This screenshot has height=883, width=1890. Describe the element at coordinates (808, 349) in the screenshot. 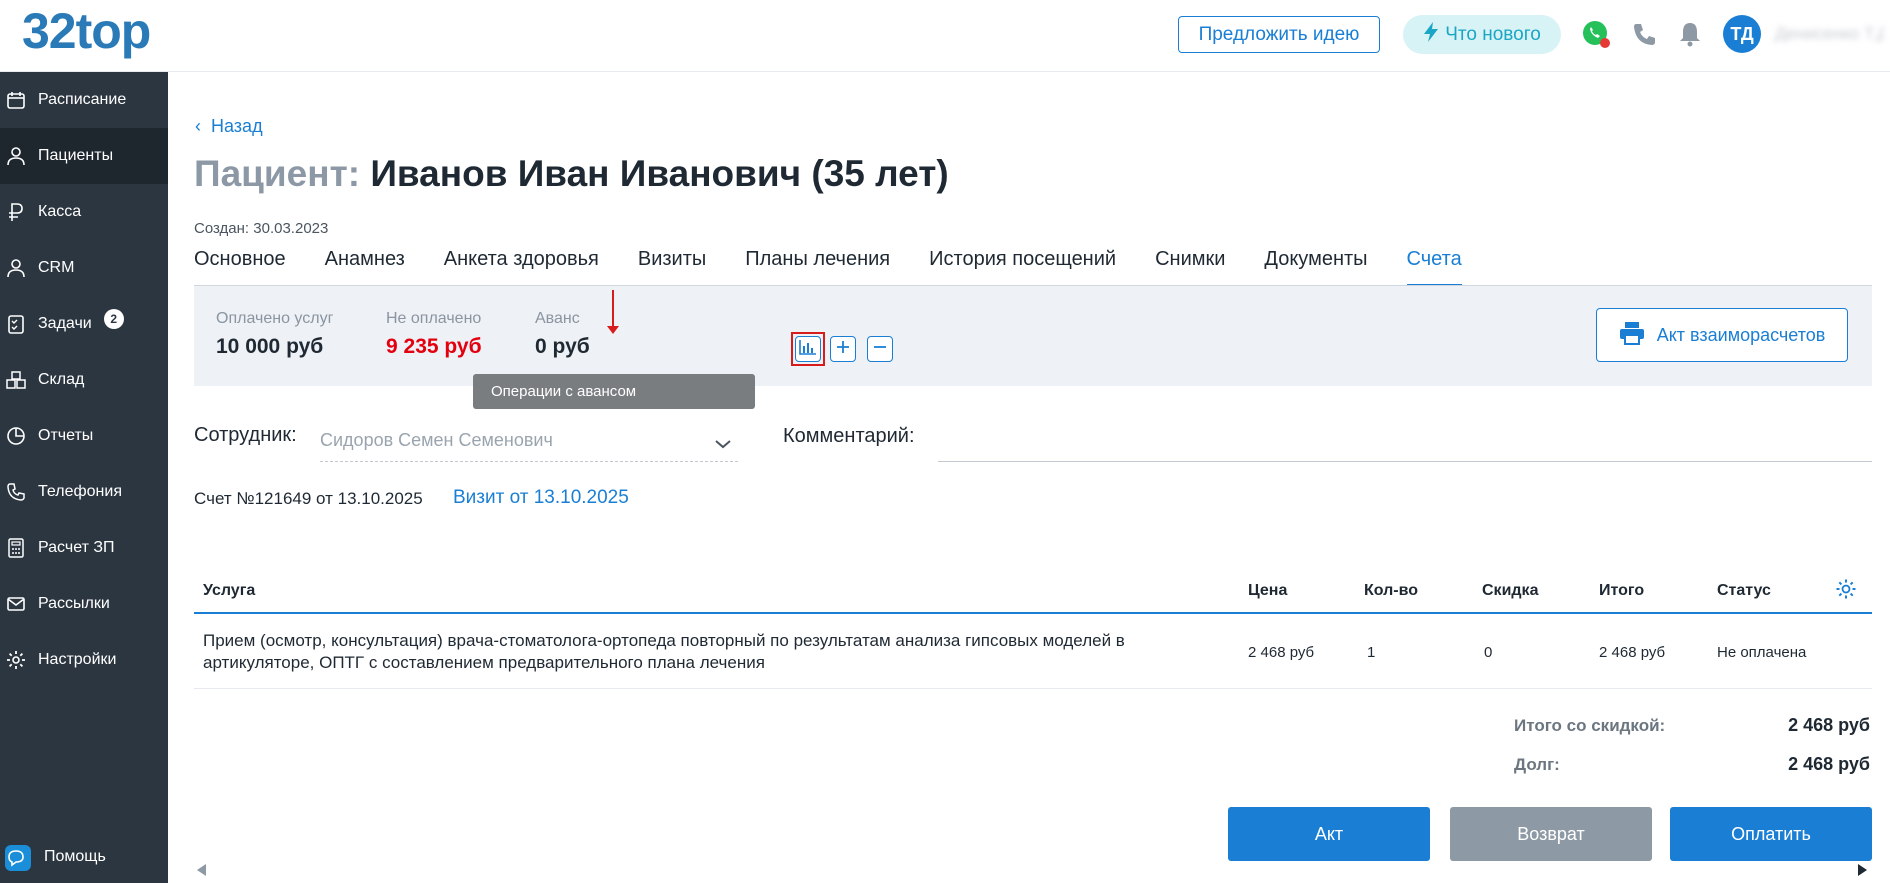

I see `advance-operations-button` at that location.